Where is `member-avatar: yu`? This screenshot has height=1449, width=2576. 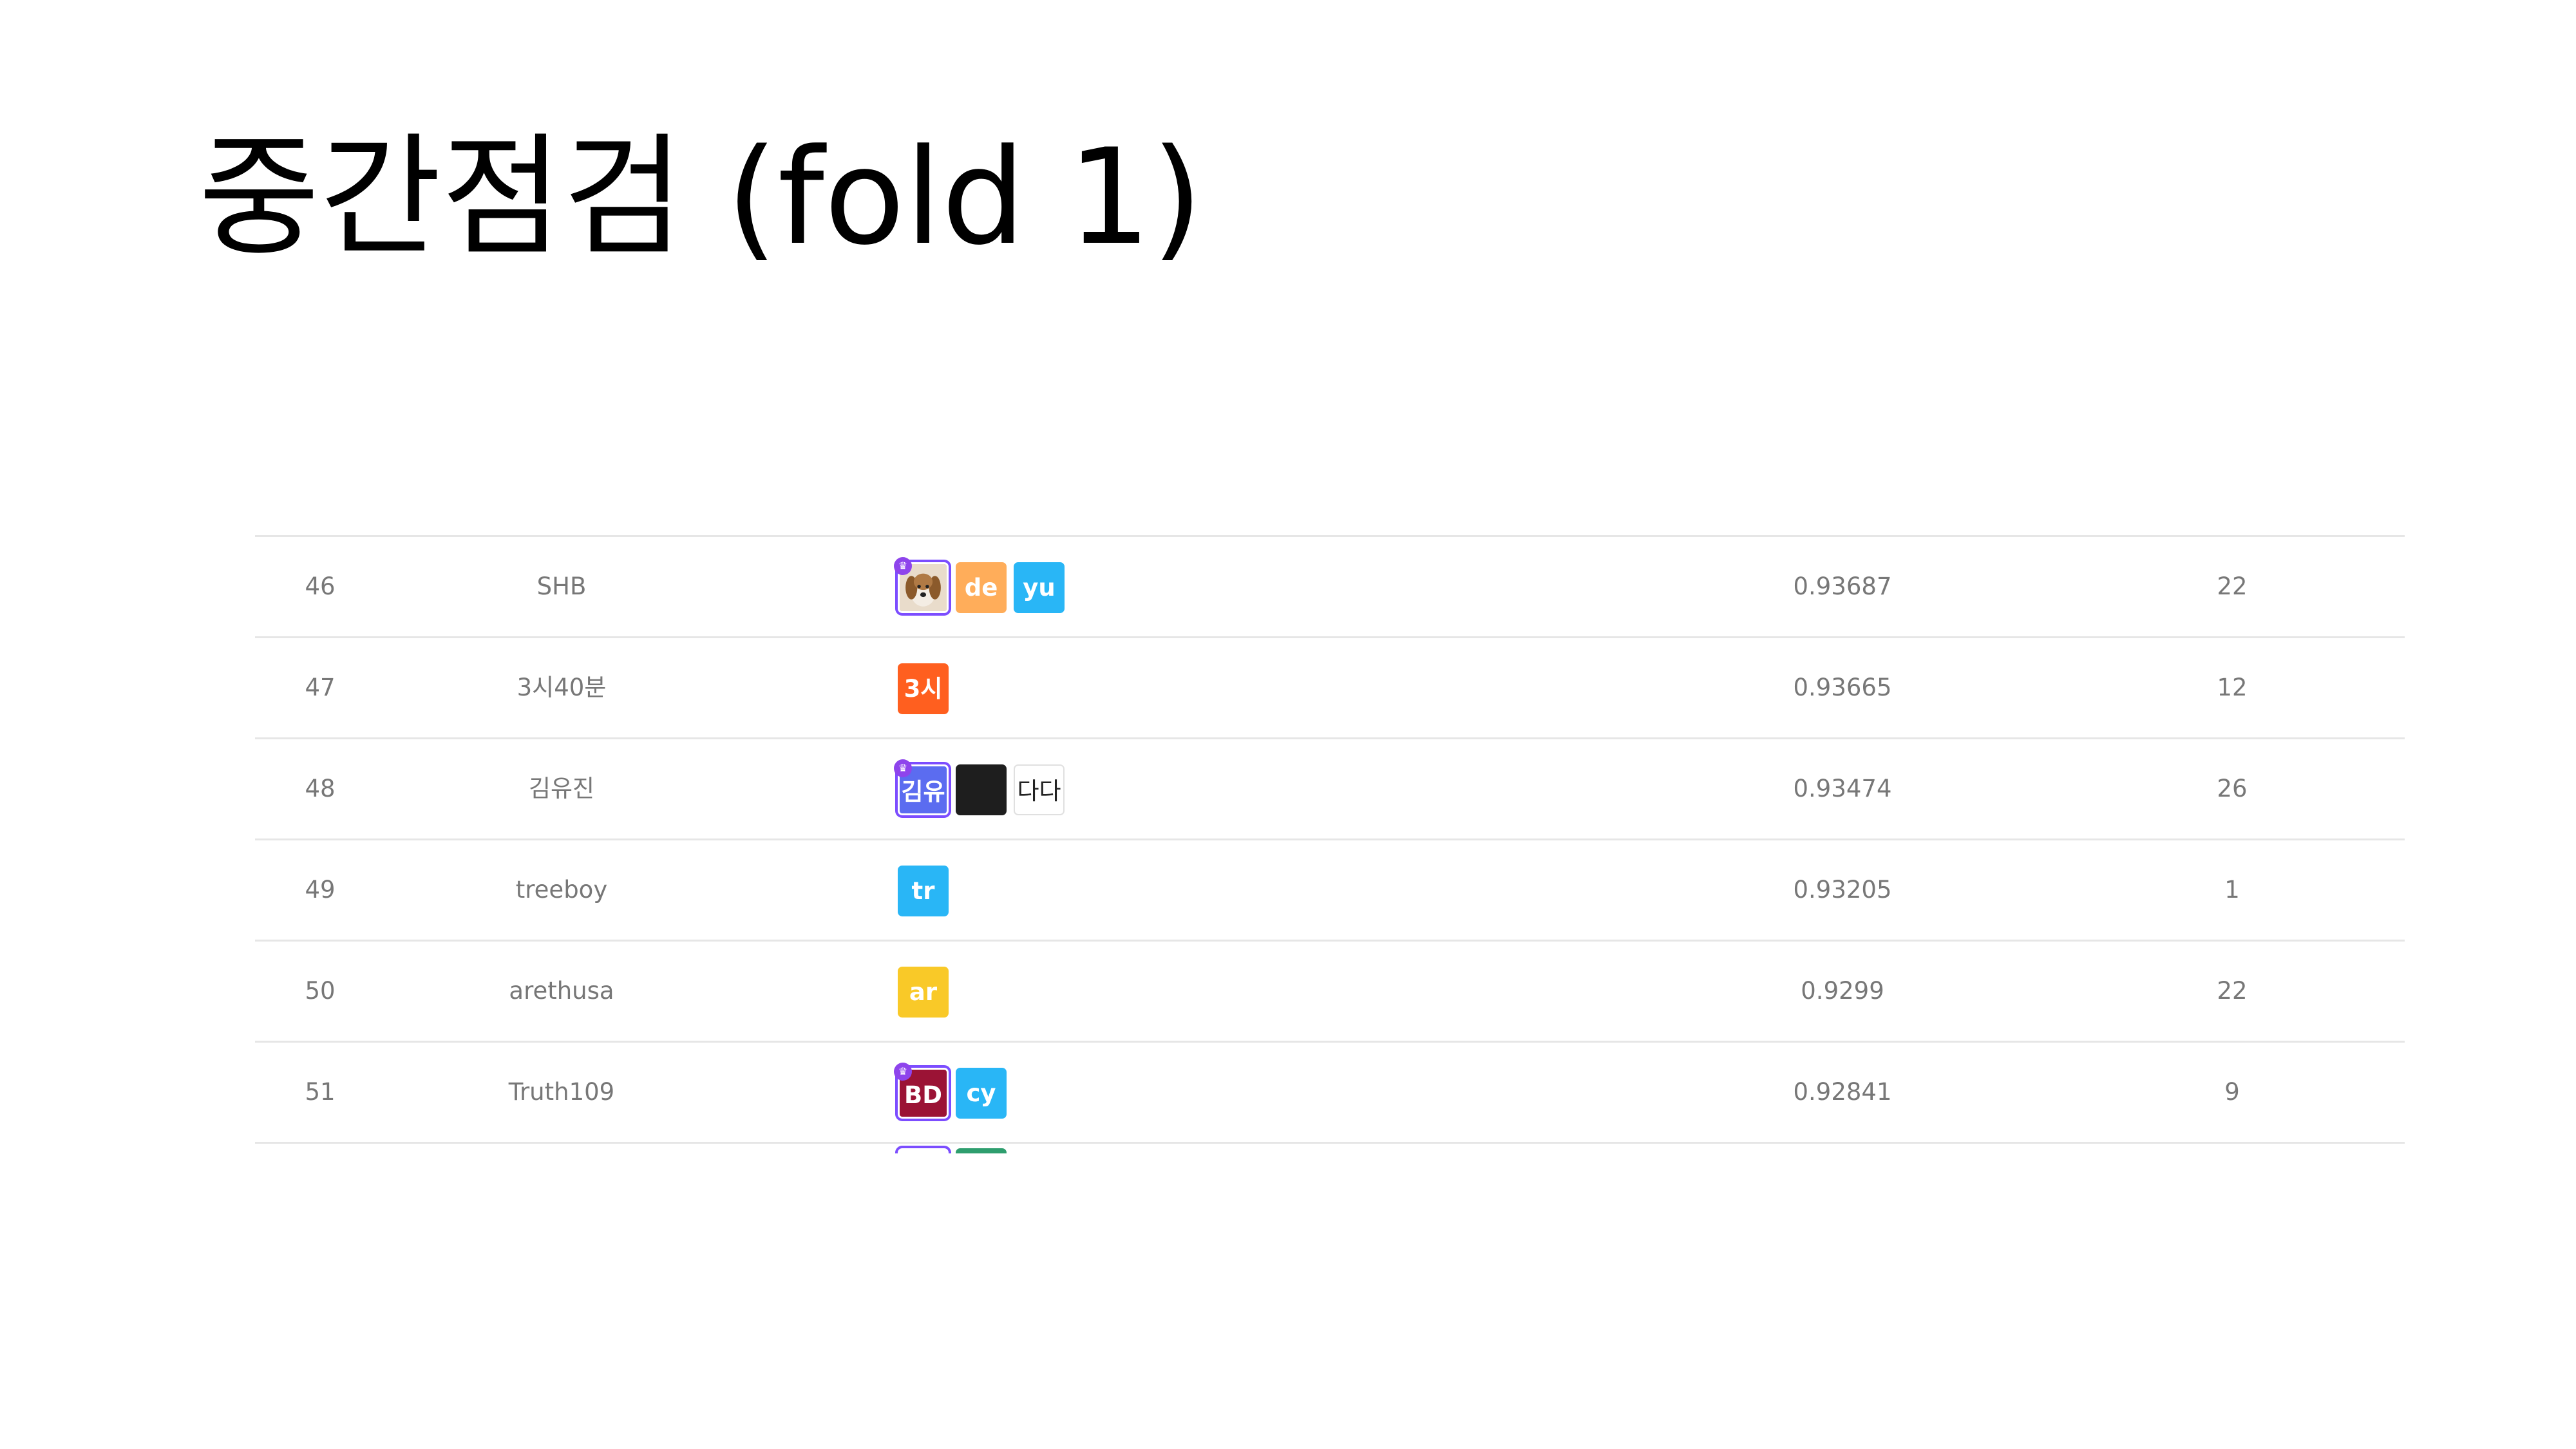
member-avatar: yu is located at coordinates (1039, 587).